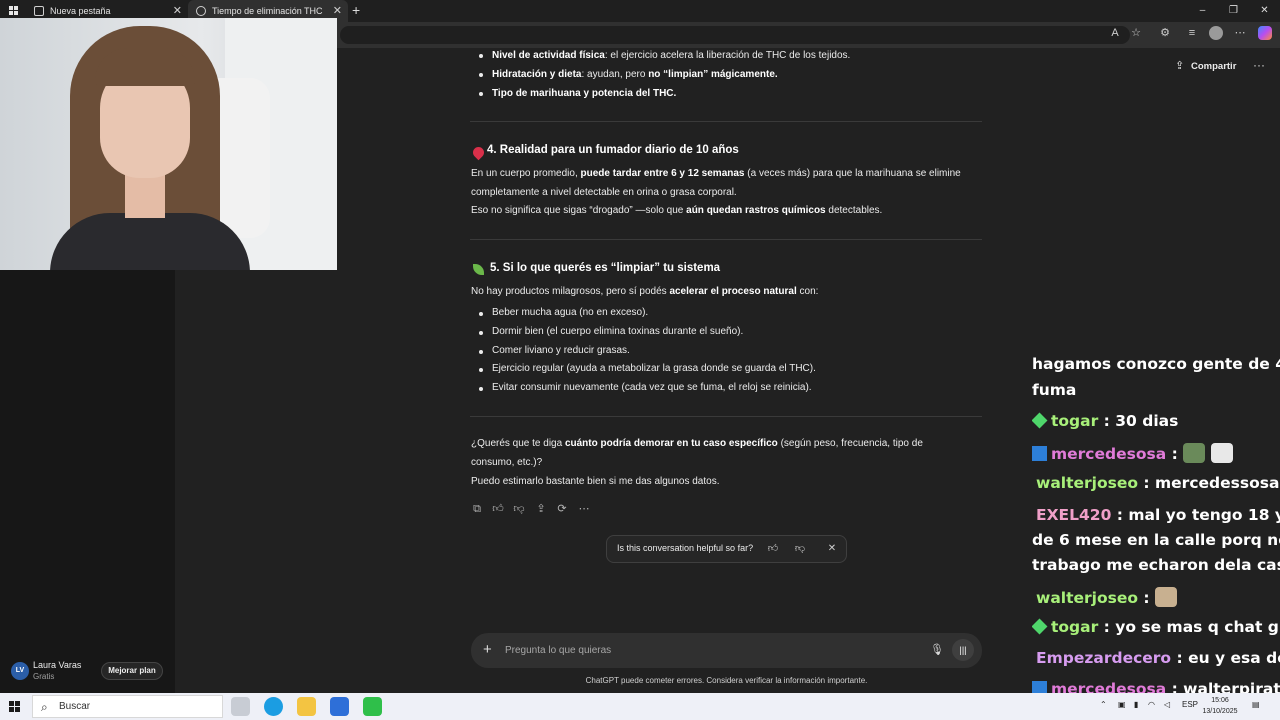  Describe the element at coordinates (1167, 704) in the screenshot. I see `volume-icon: ◁` at that location.